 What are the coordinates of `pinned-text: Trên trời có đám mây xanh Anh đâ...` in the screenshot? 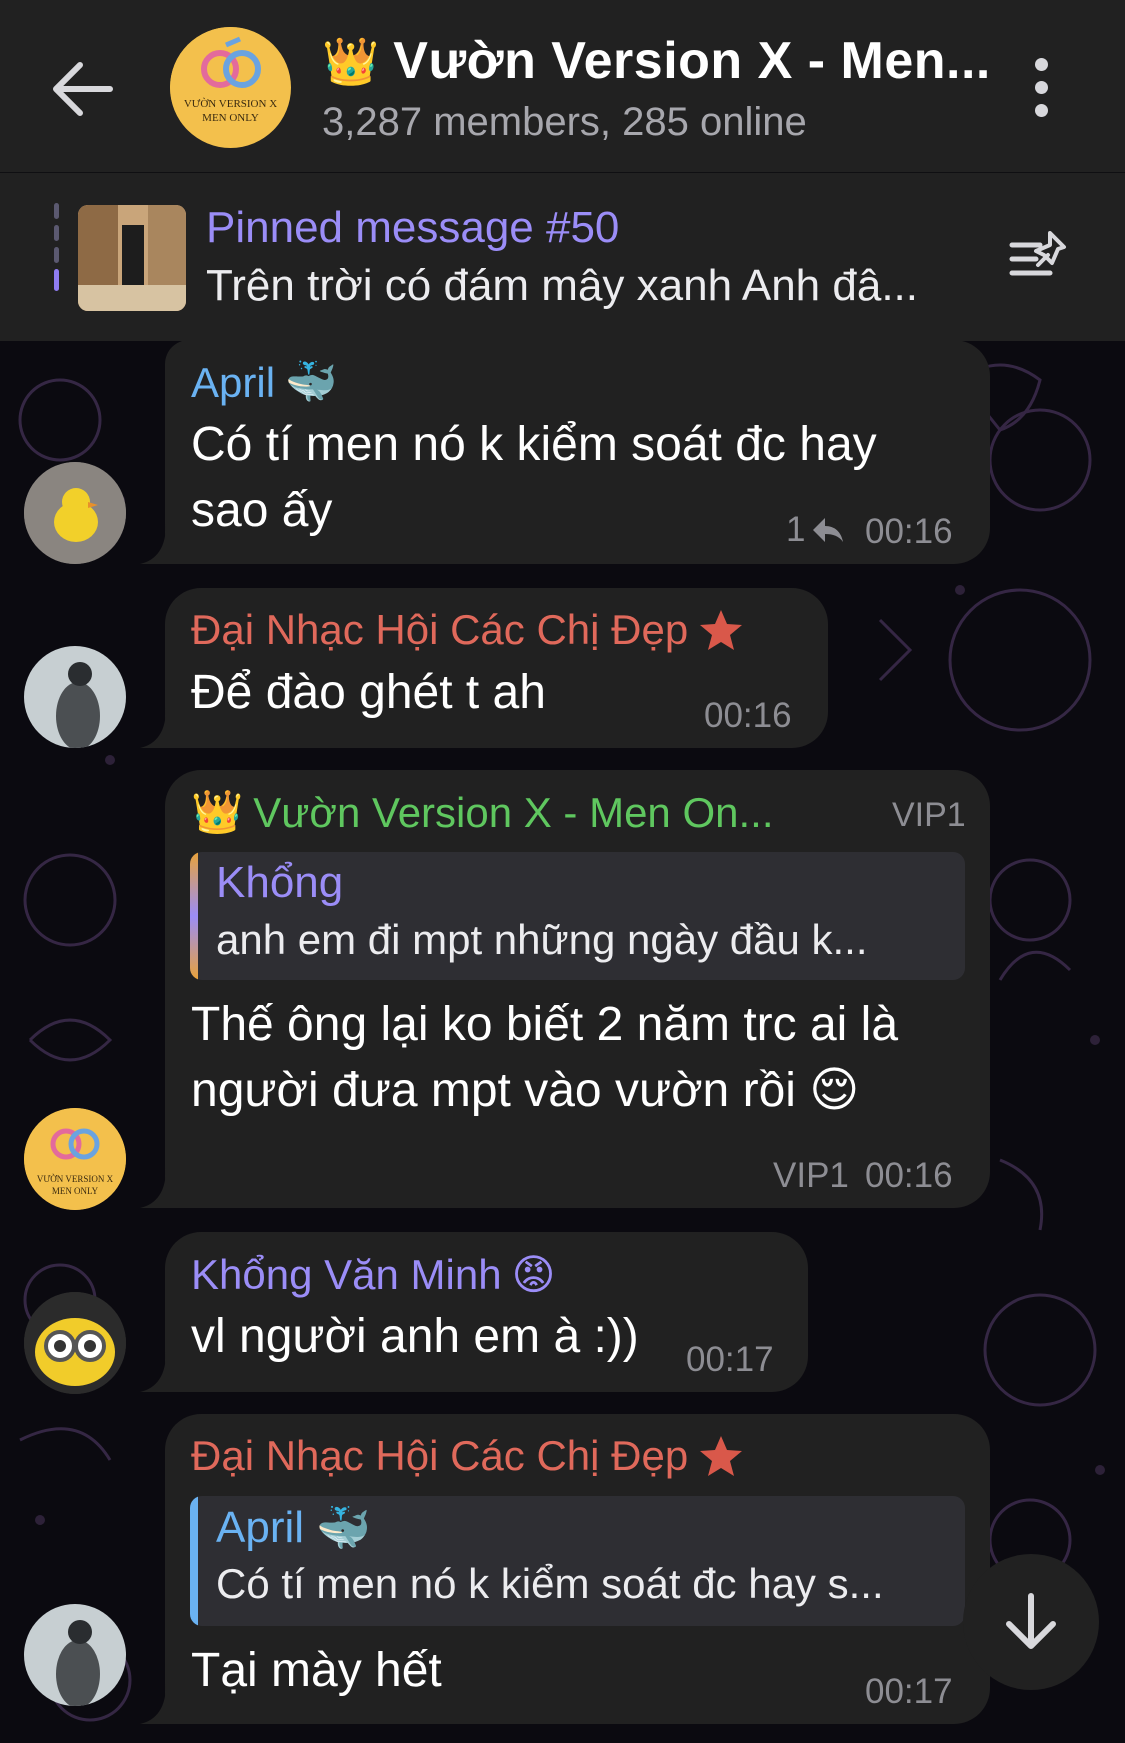 It's located at (562, 285).